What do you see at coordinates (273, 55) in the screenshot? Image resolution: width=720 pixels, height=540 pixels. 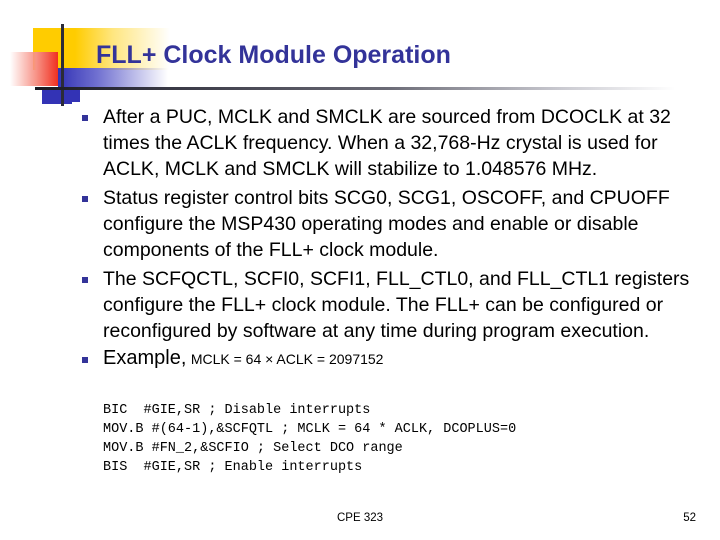 I see `page-title: FLL+ Clock Module Operation` at bounding box center [273, 55].